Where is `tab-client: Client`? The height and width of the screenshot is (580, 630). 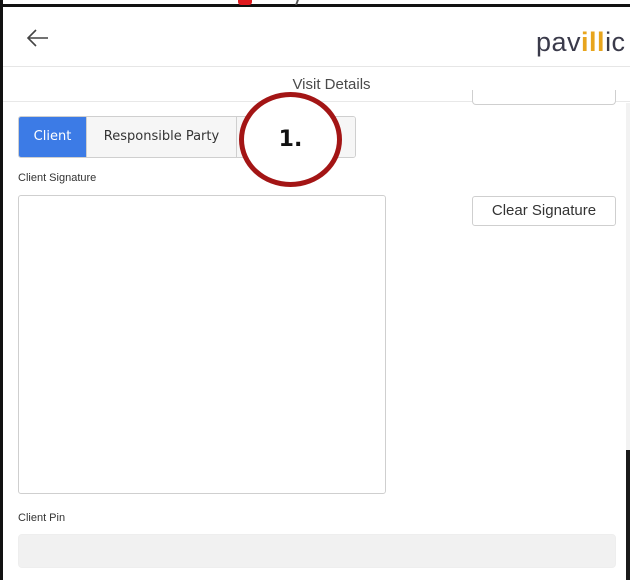 tab-client: Client is located at coordinates (53, 137).